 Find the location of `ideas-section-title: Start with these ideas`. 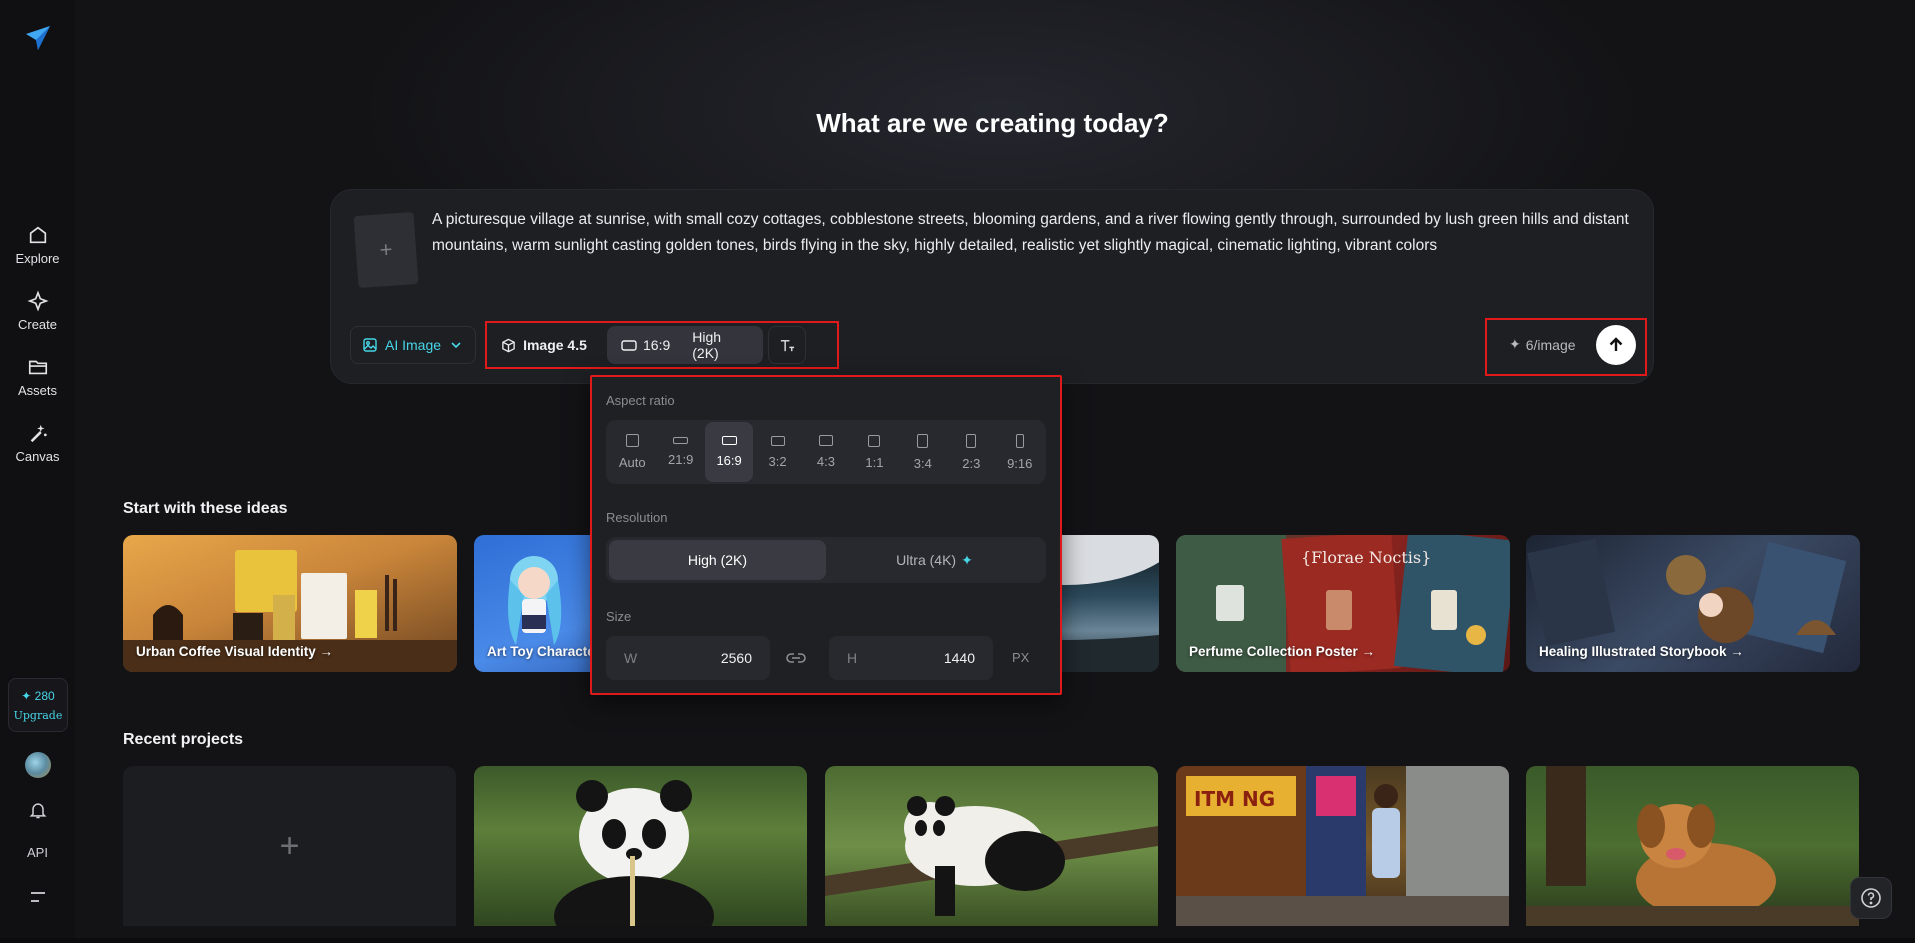

ideas-section-title: Start with these ideas is located at coordinates (205, 508).